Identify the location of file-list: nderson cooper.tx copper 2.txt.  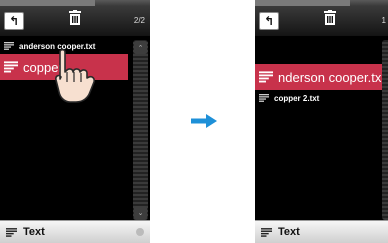
(321, 85).